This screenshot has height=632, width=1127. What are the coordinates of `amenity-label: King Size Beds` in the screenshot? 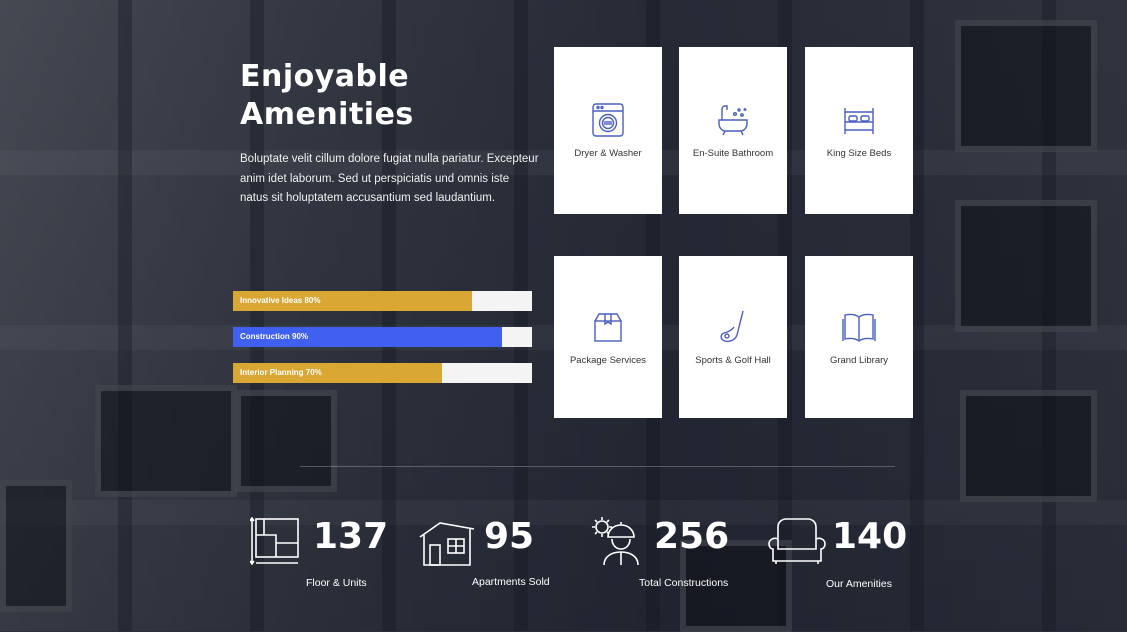 It's located at (859, 153).